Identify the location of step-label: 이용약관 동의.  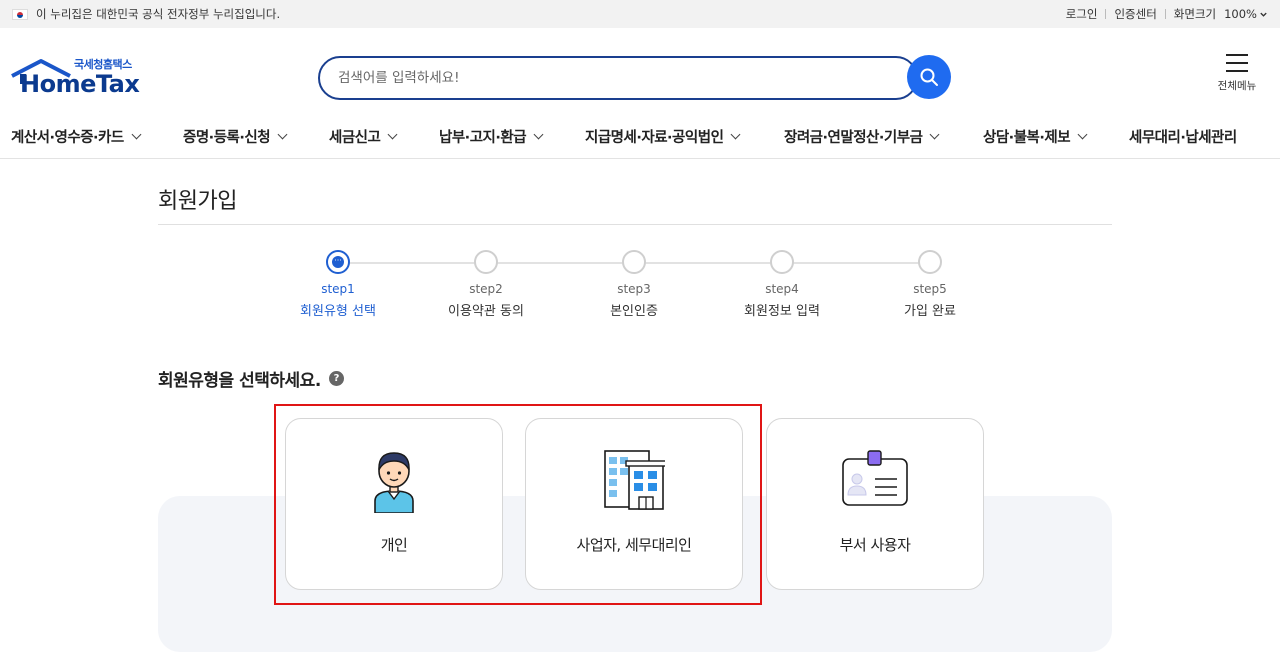
(486, 311).